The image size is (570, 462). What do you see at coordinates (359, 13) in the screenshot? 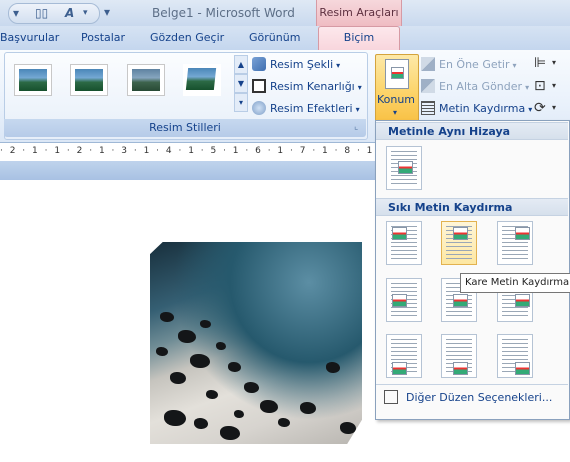
I see `context-tab-group: Resim Araçları` at bounding box center [359, 13].